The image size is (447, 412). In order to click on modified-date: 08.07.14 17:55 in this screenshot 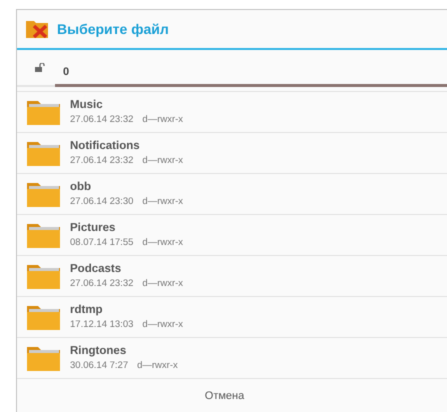, I will do `click(102, 242)`.